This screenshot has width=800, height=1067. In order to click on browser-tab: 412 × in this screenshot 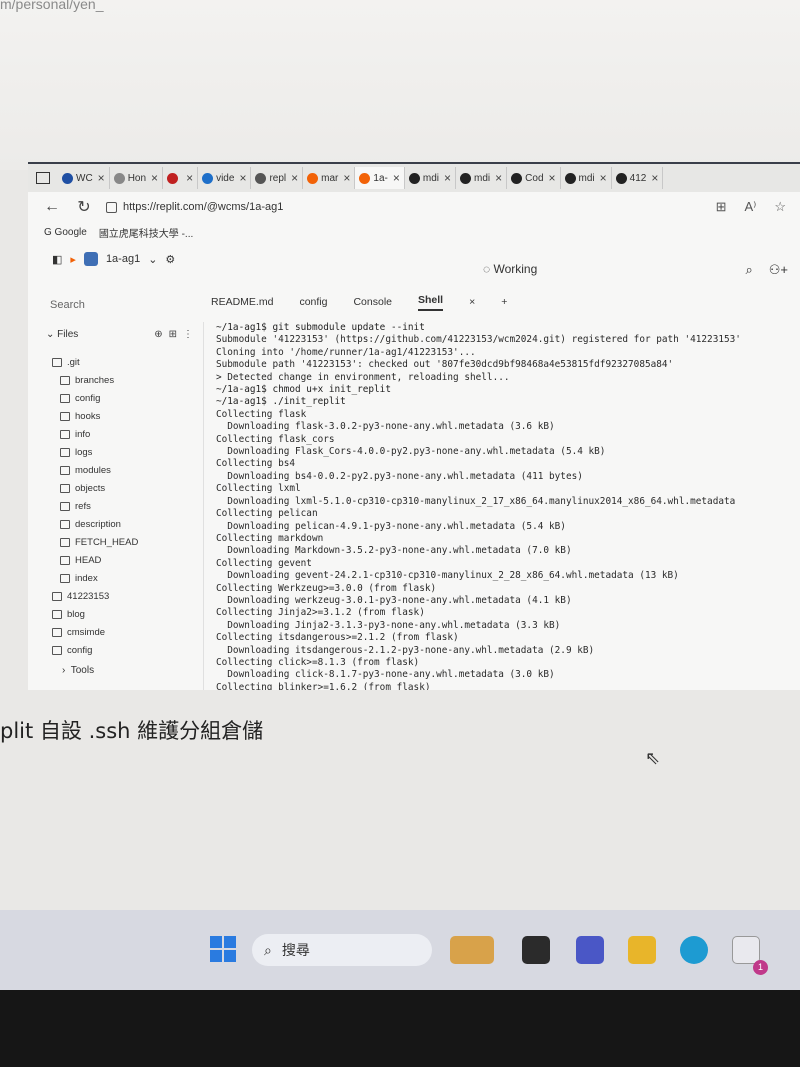, I will do `click(638, 178)`.